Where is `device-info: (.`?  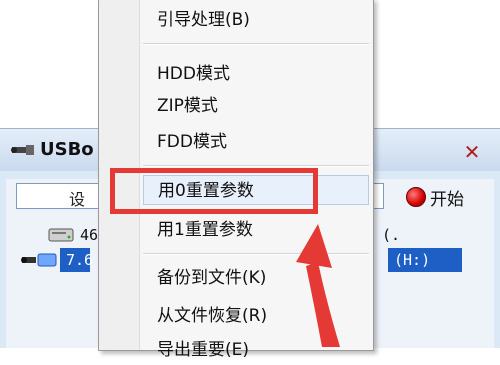
device-info: (. is located at coordinates (391, 235).